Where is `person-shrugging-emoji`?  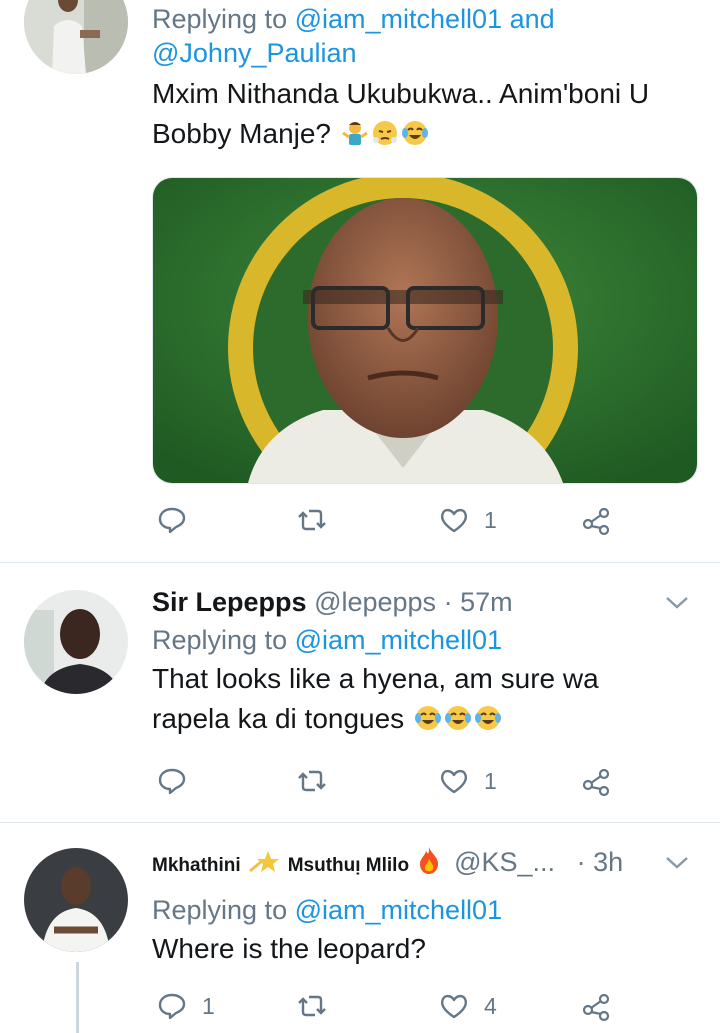 person-shrugging-emoji is located at coordinates (354, 133).